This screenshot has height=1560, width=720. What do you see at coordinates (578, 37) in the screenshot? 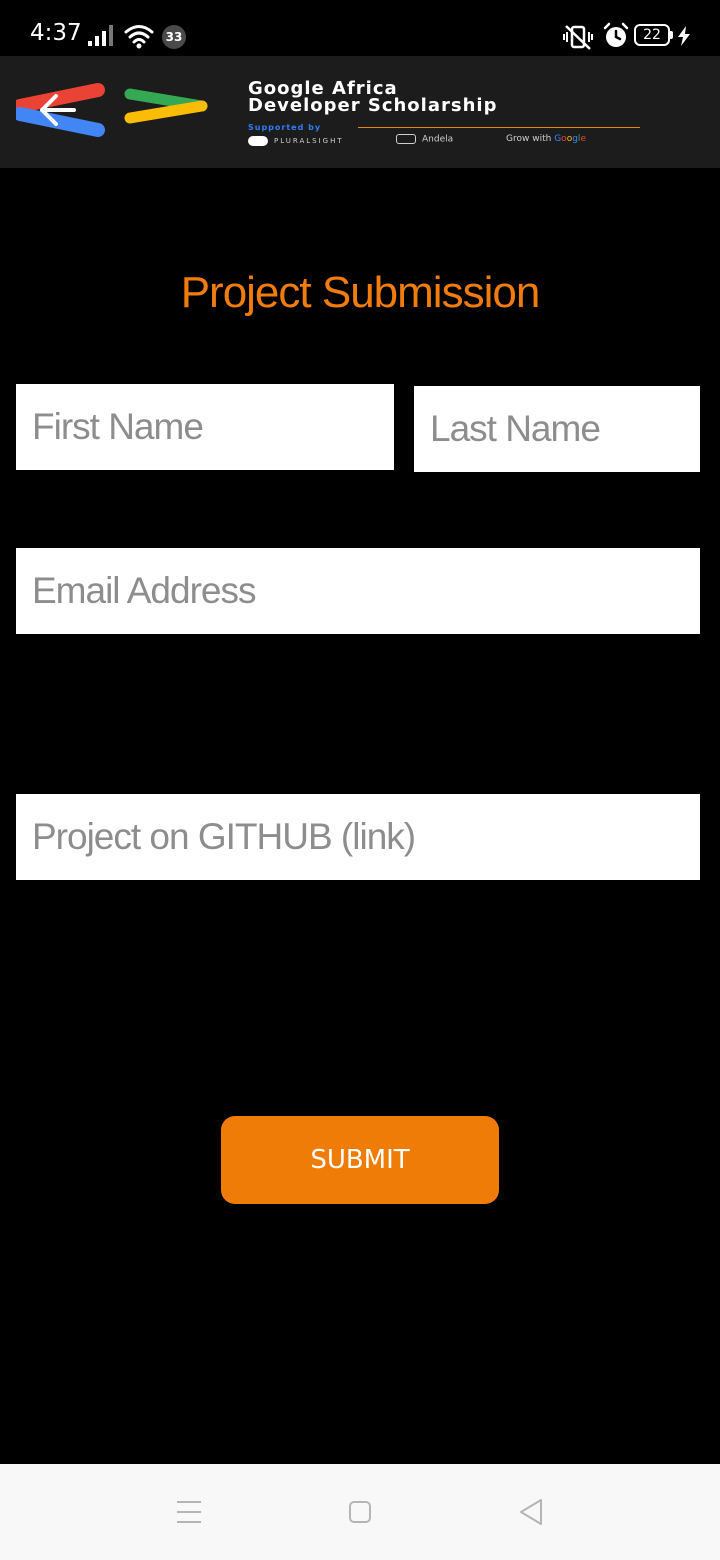
I see `vibrate-off-icon` at bounding box center [578, 37].